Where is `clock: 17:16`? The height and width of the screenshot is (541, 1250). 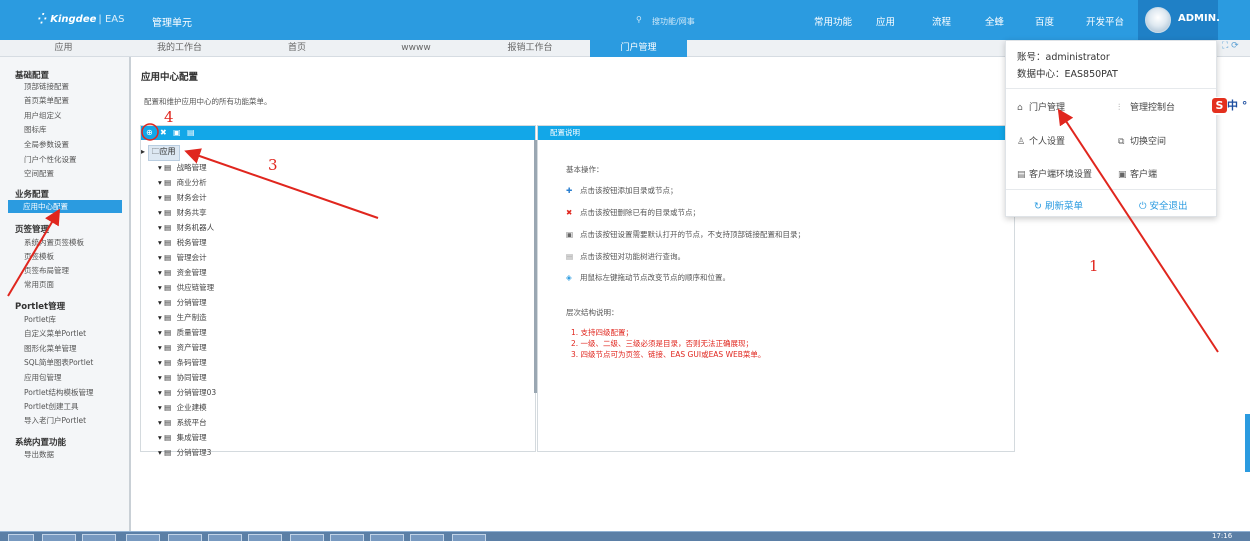 clock: 17:16 is located at coordinates (1222, 536).